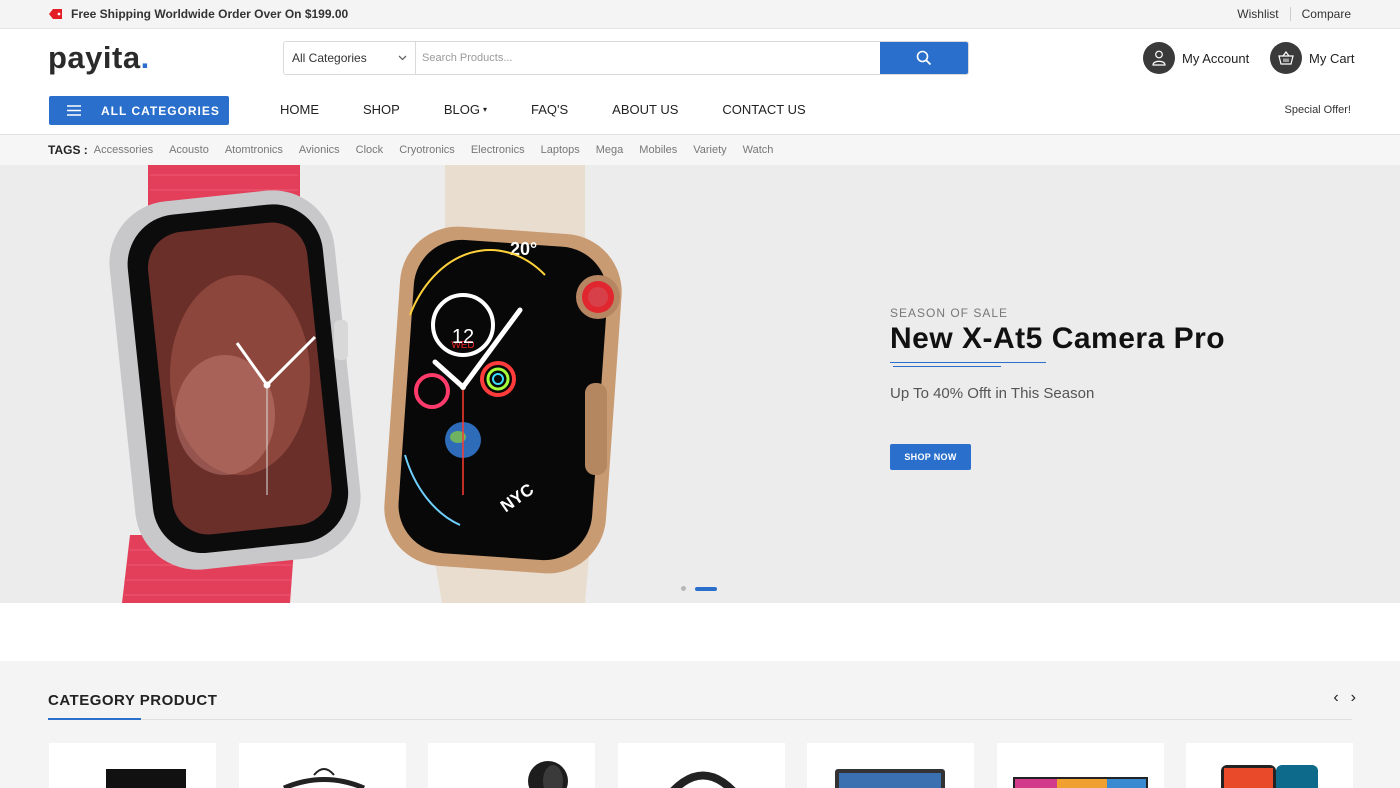 This screenshot has height=788, width=1400. What do you see at coordinates (329, 58) in the screenshot?
I see `category-select-value: All Categories` at bounding box center [329, 58].